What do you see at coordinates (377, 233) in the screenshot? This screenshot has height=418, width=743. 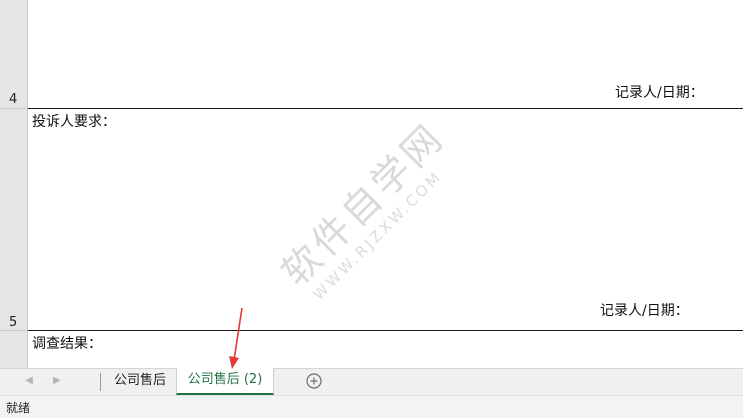 I see `watermark-url: WWW.RJZXW.COM` at bounding box center [377, 233].